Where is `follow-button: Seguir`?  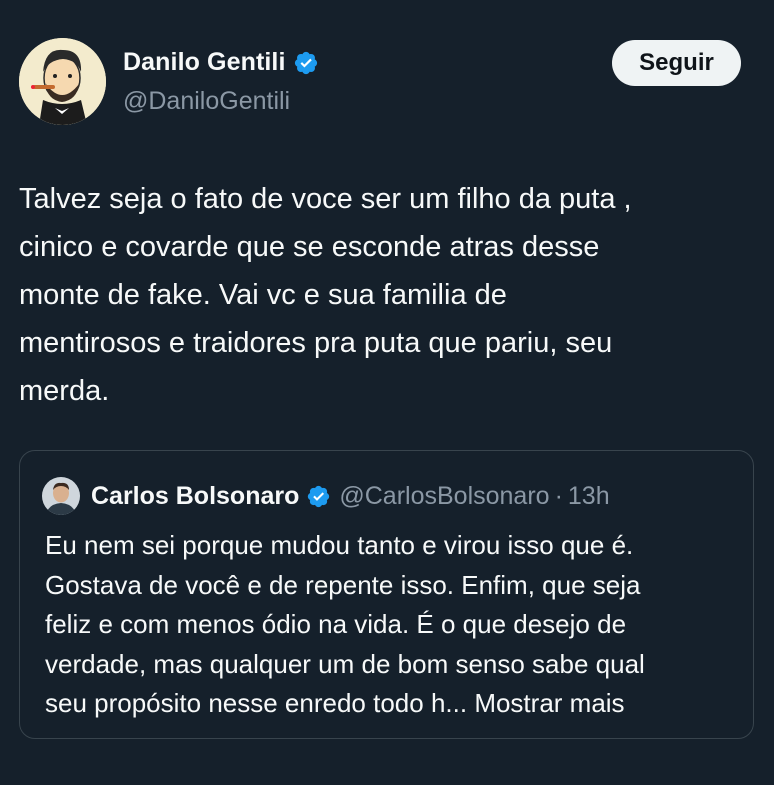
follow-button: Seguir is located at coordinates (676, 63).